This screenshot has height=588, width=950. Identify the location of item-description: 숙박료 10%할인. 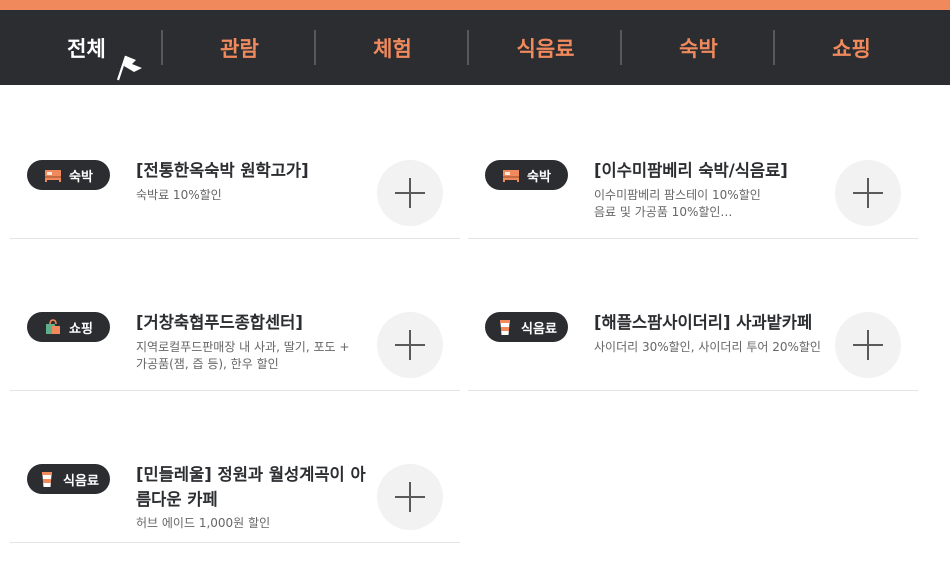
(179, 195).